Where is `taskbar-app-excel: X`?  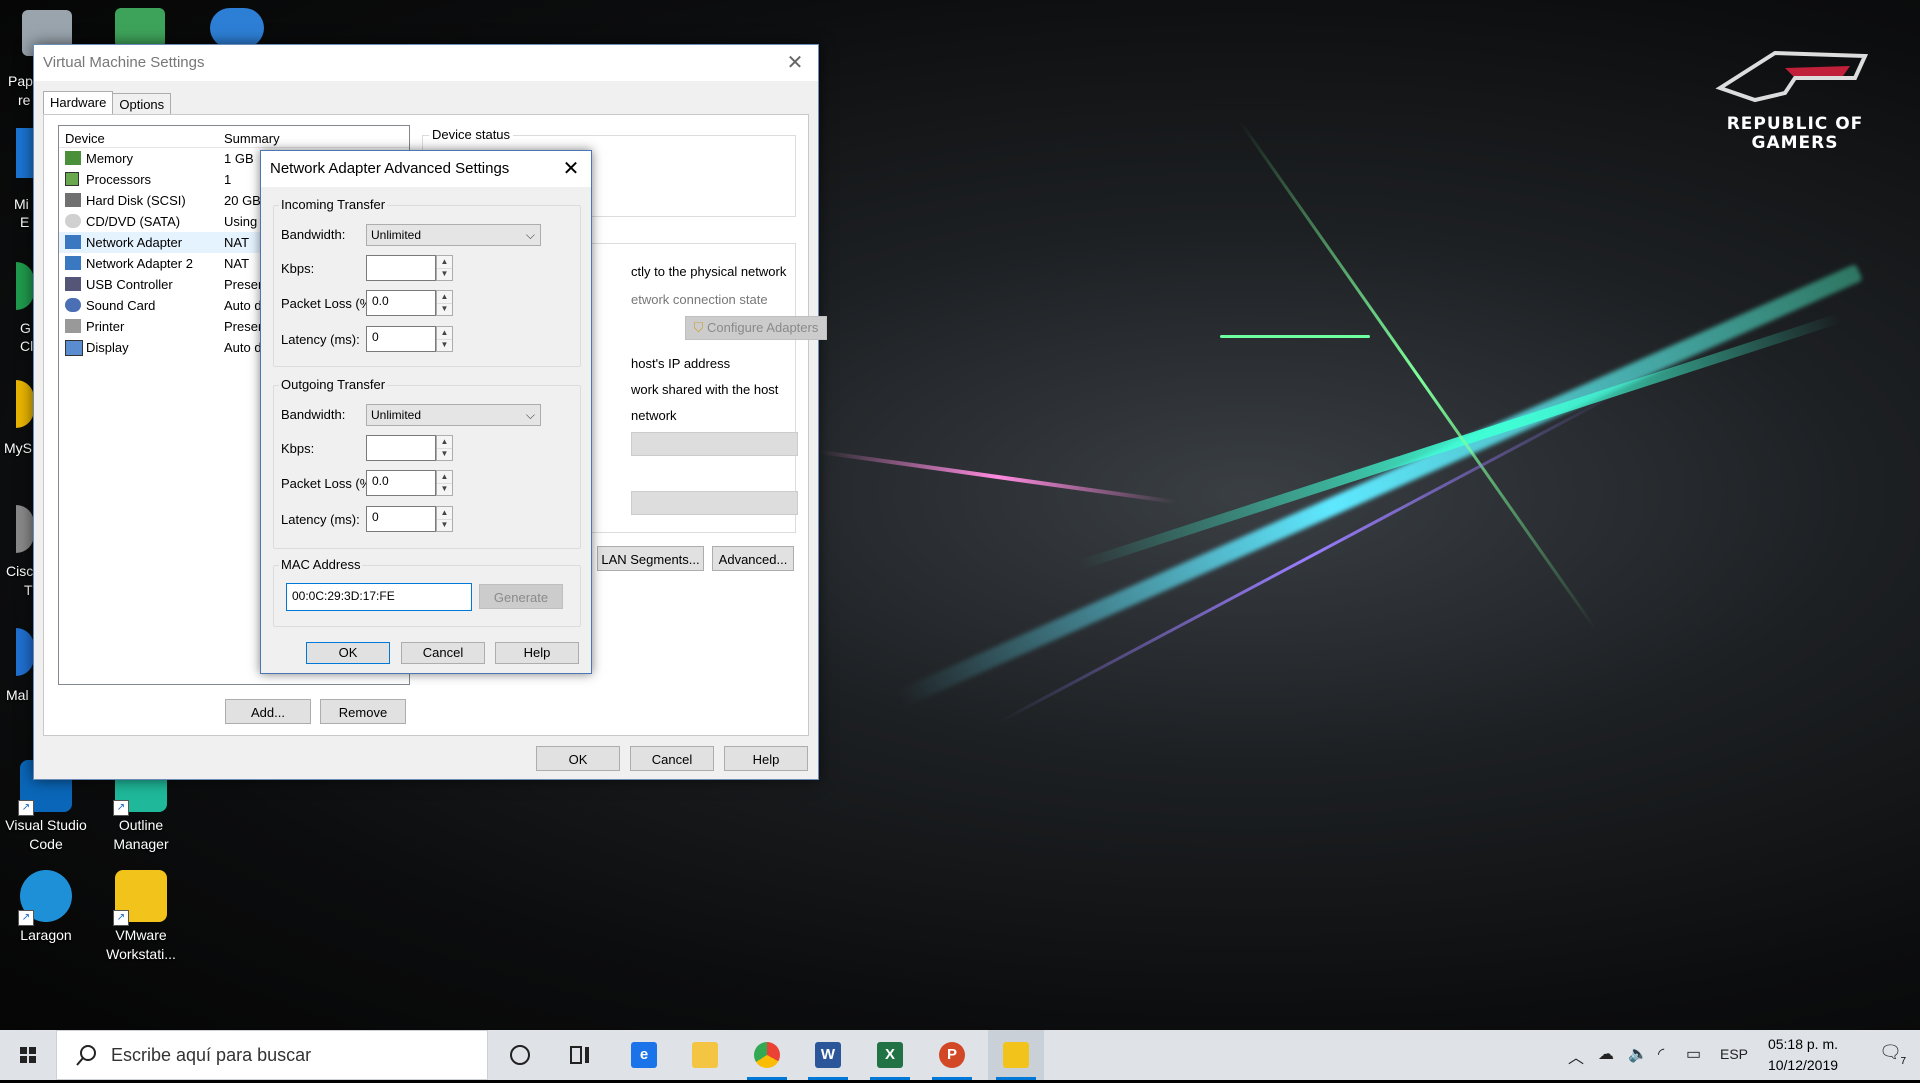 taskbar-app-excel: X is located at coordinates (890, 1055).